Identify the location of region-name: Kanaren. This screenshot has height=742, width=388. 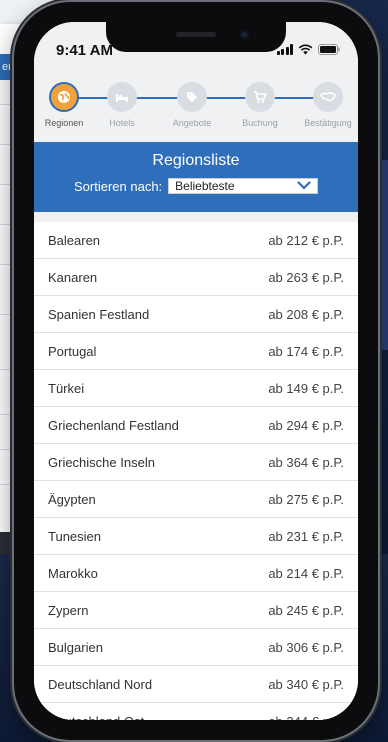
(73, 277).